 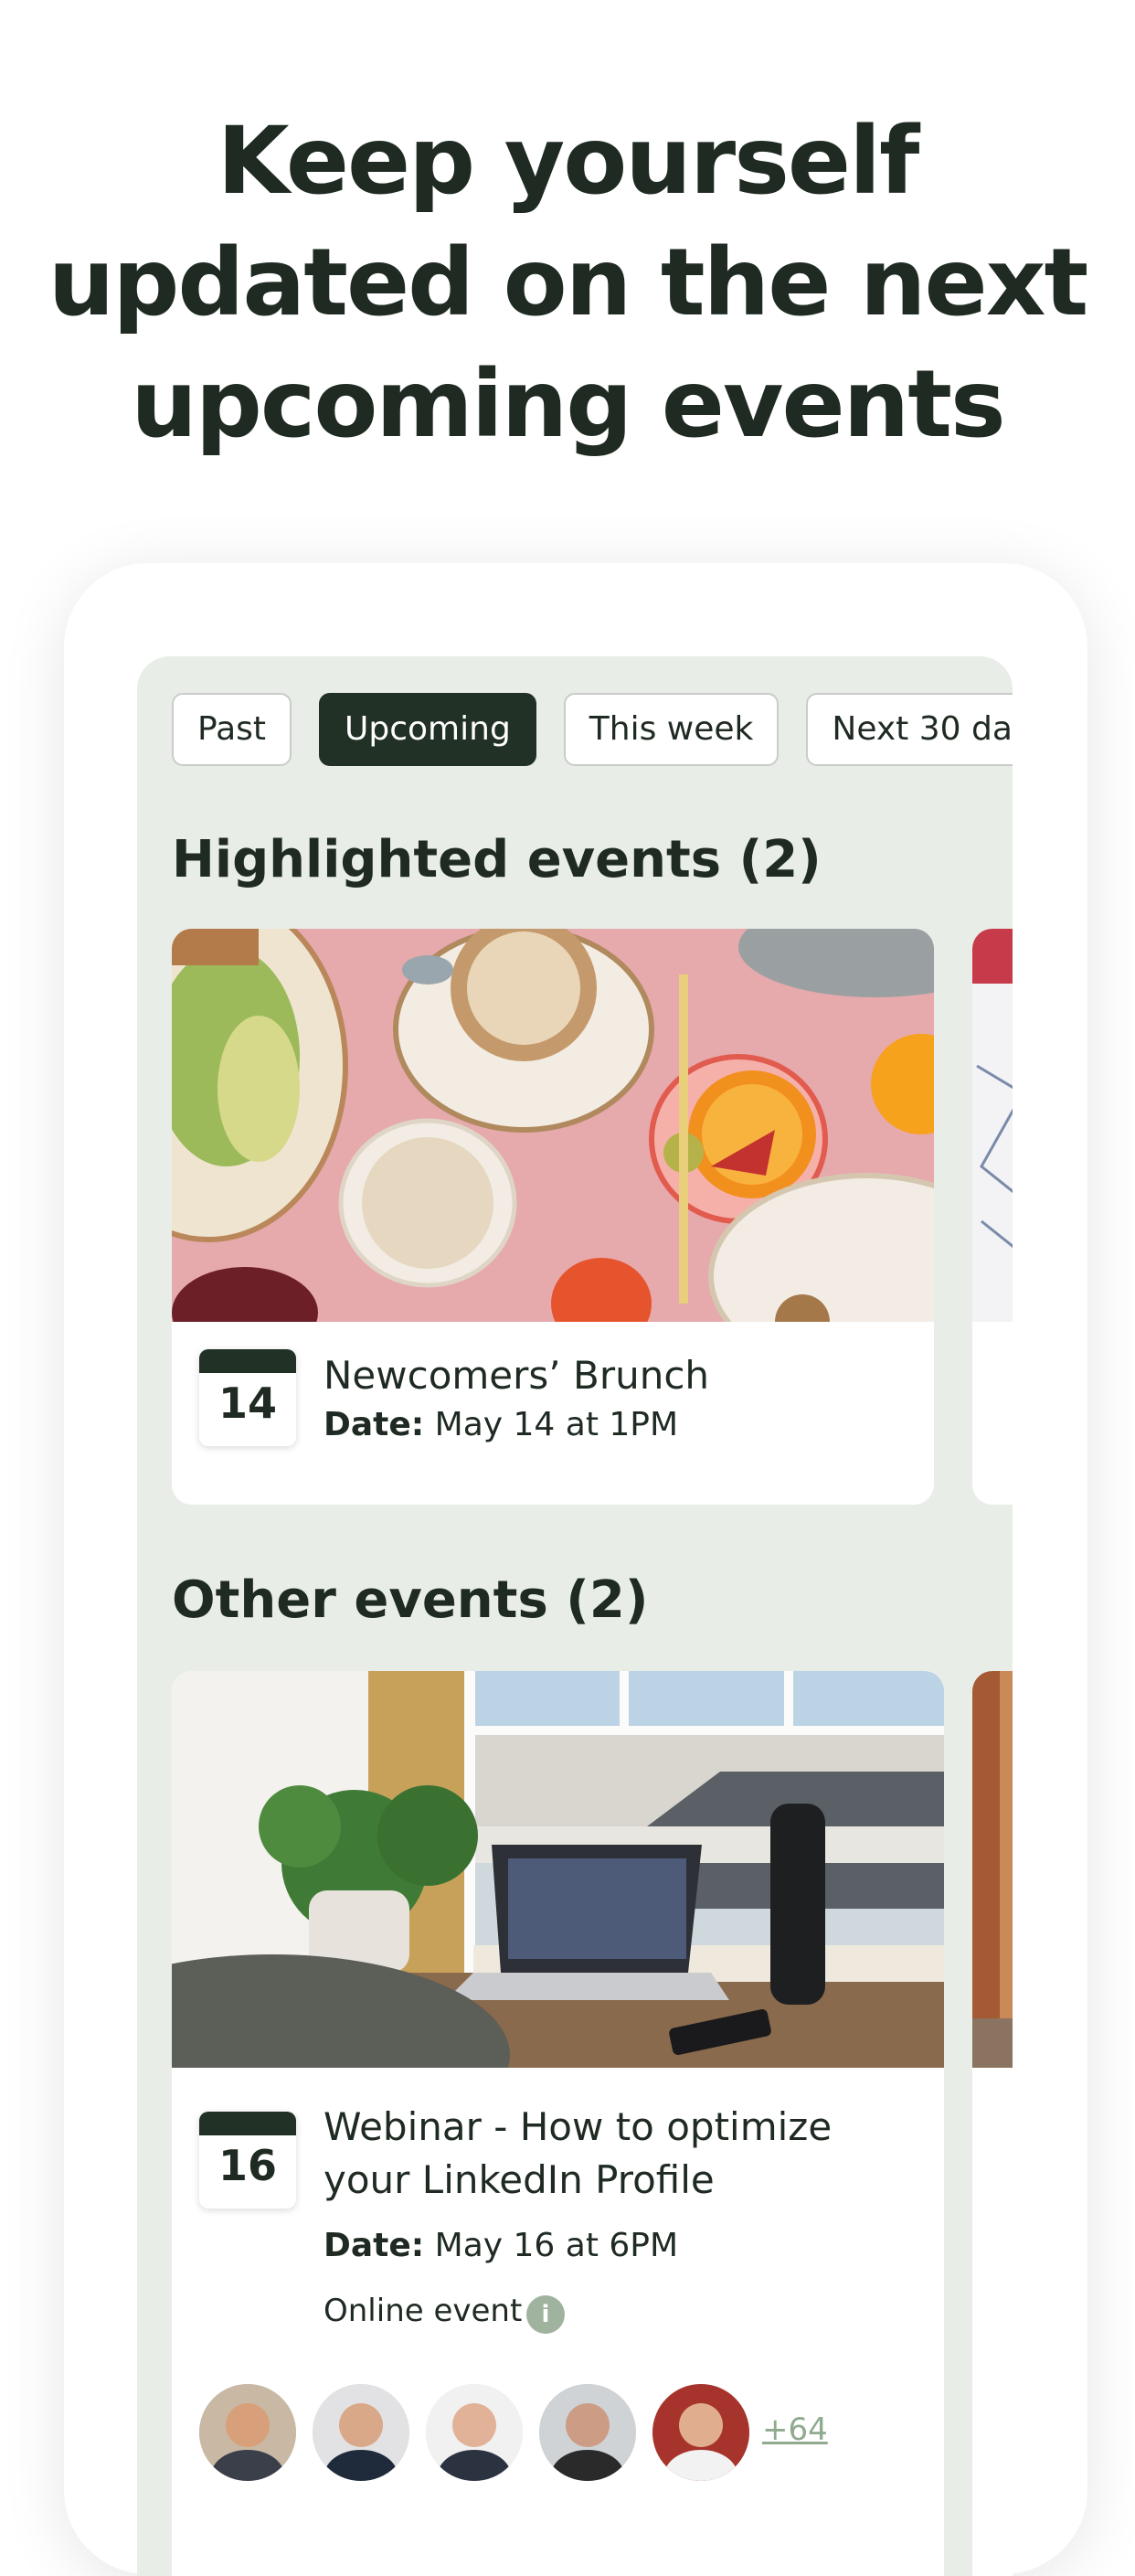 I want to click on filter-past: Past, so click(x=232, y=729).